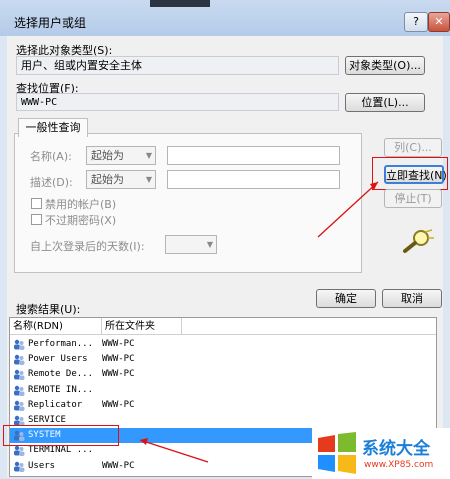  What do you see at coordinates (399, 465) in the screenshot?
I see `watermark-url: www.XP85.com` at bounding box center [399, 465].